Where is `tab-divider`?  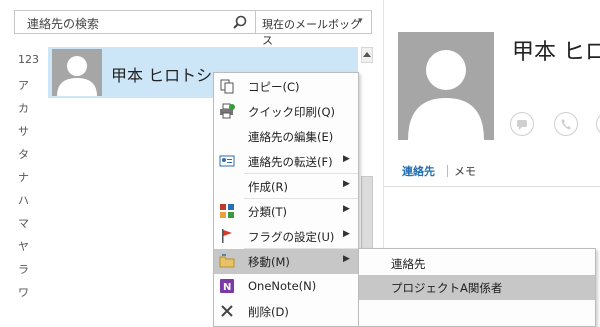
tab-divider is located at coordinates (492, 186).